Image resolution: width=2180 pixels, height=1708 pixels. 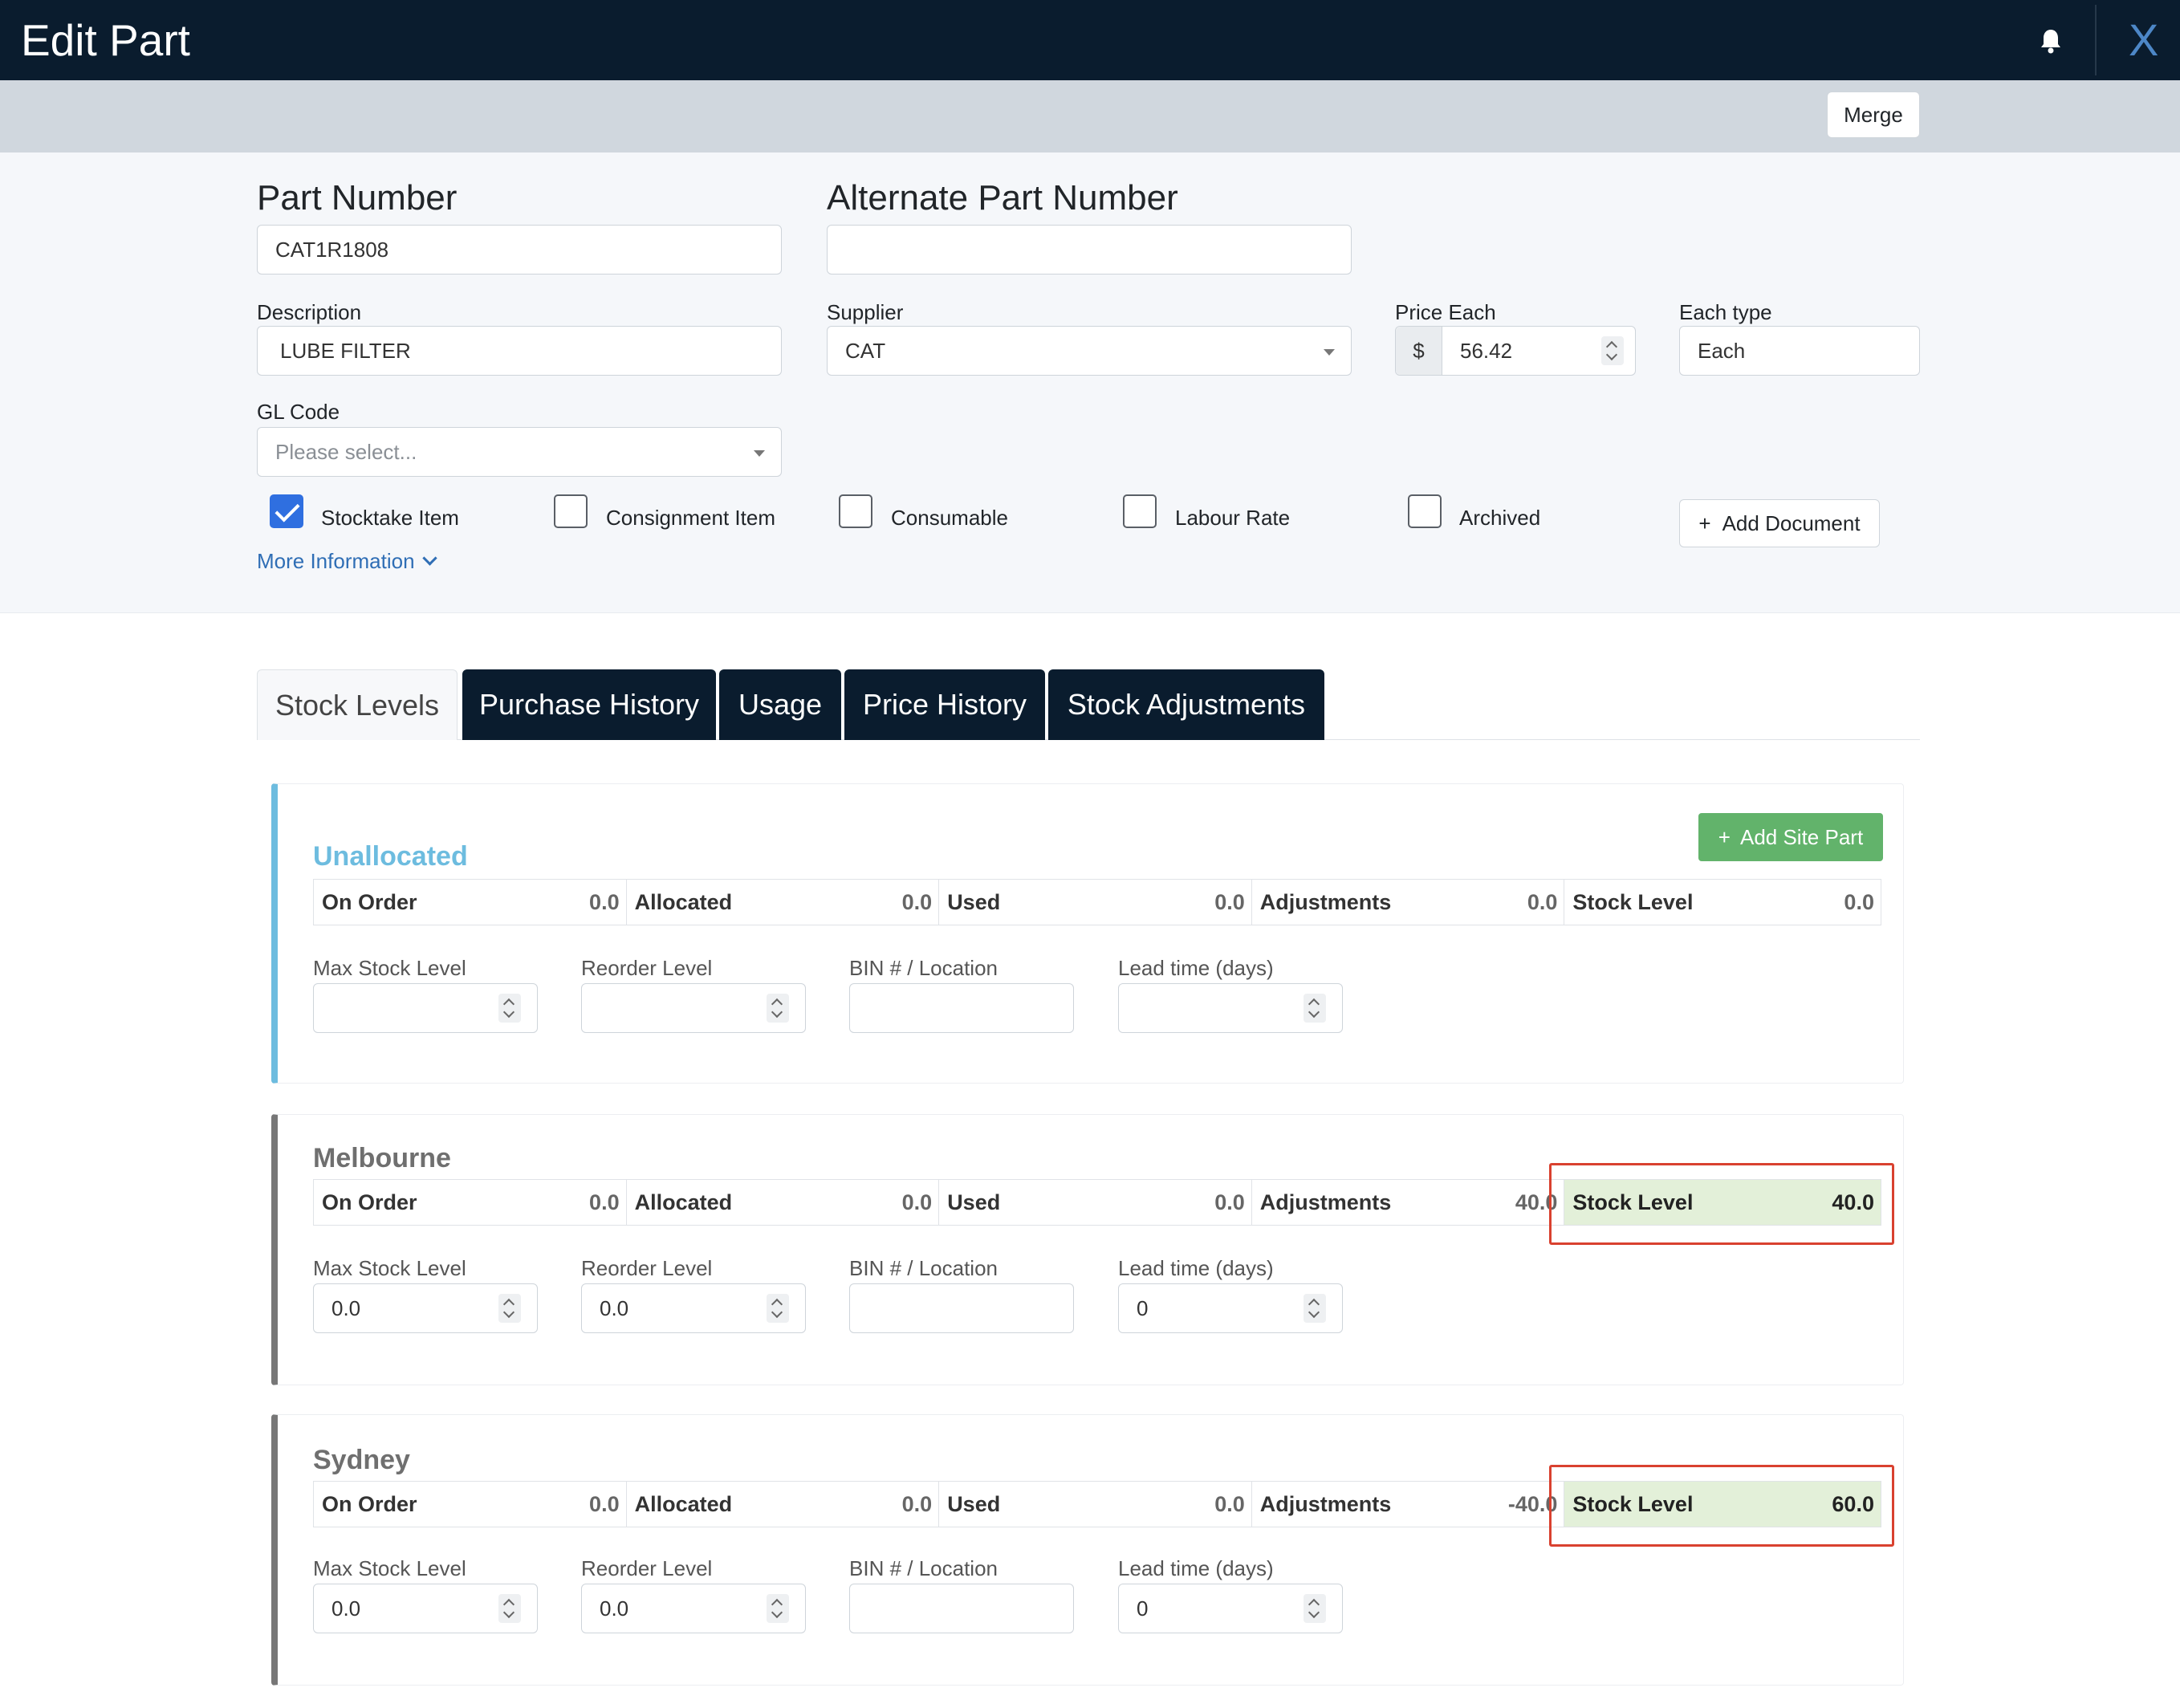 I want to click on stat-used: Used 0.0, so click(x=1095, y=1202).